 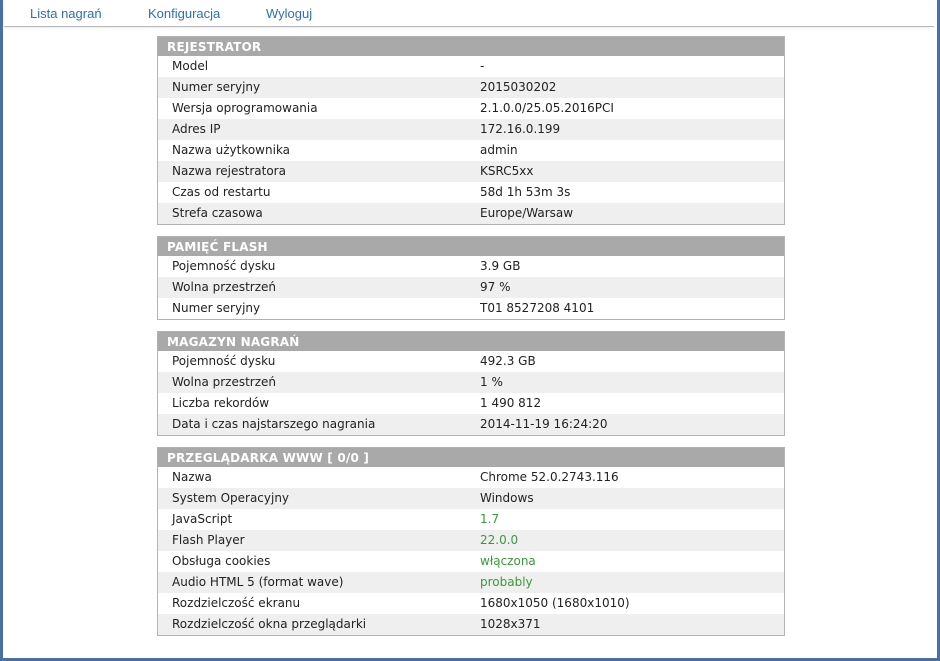 What do you see at coordinates (507, 498) in the screenshot?
I see `info-value: Windows` at bounding box center [507, 498].